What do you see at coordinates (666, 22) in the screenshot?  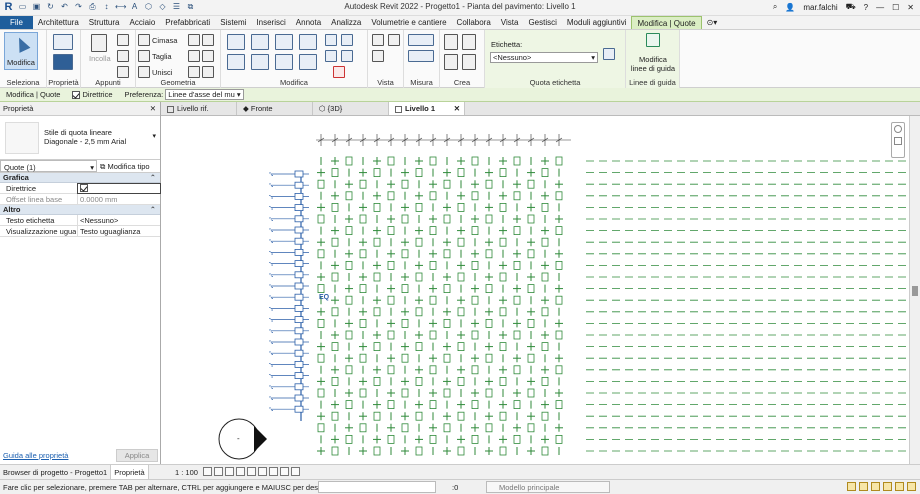 I see `tab-modifica-quote: Modifica | Quote` at bounding box center [666, 22].